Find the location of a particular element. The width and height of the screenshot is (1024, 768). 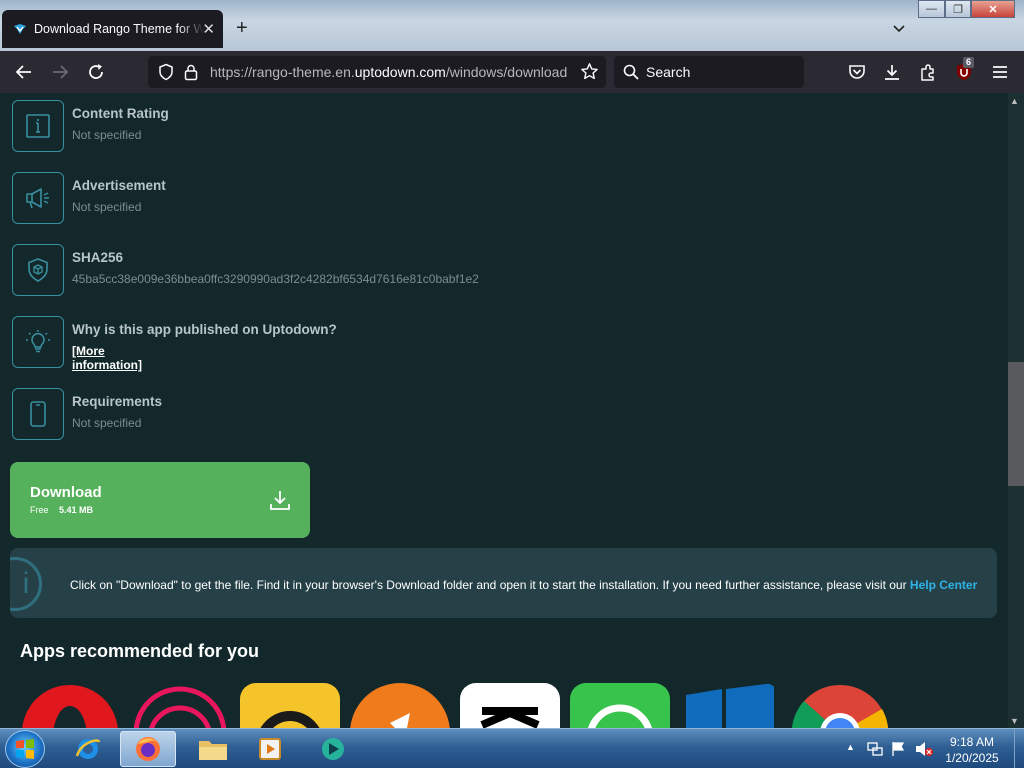

windows-logo-icon is located at coordinates (25, 749).